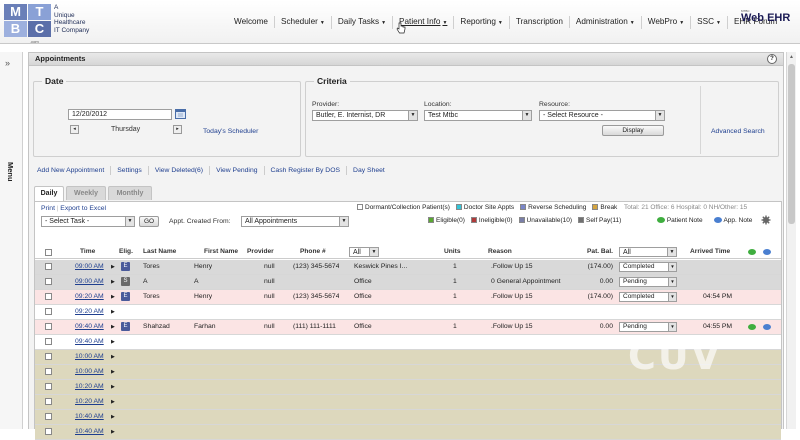  What do you see at coordinates (767, 327) in the screenshot?
I see `appt-note-icon` at bounding box center [767, 327].